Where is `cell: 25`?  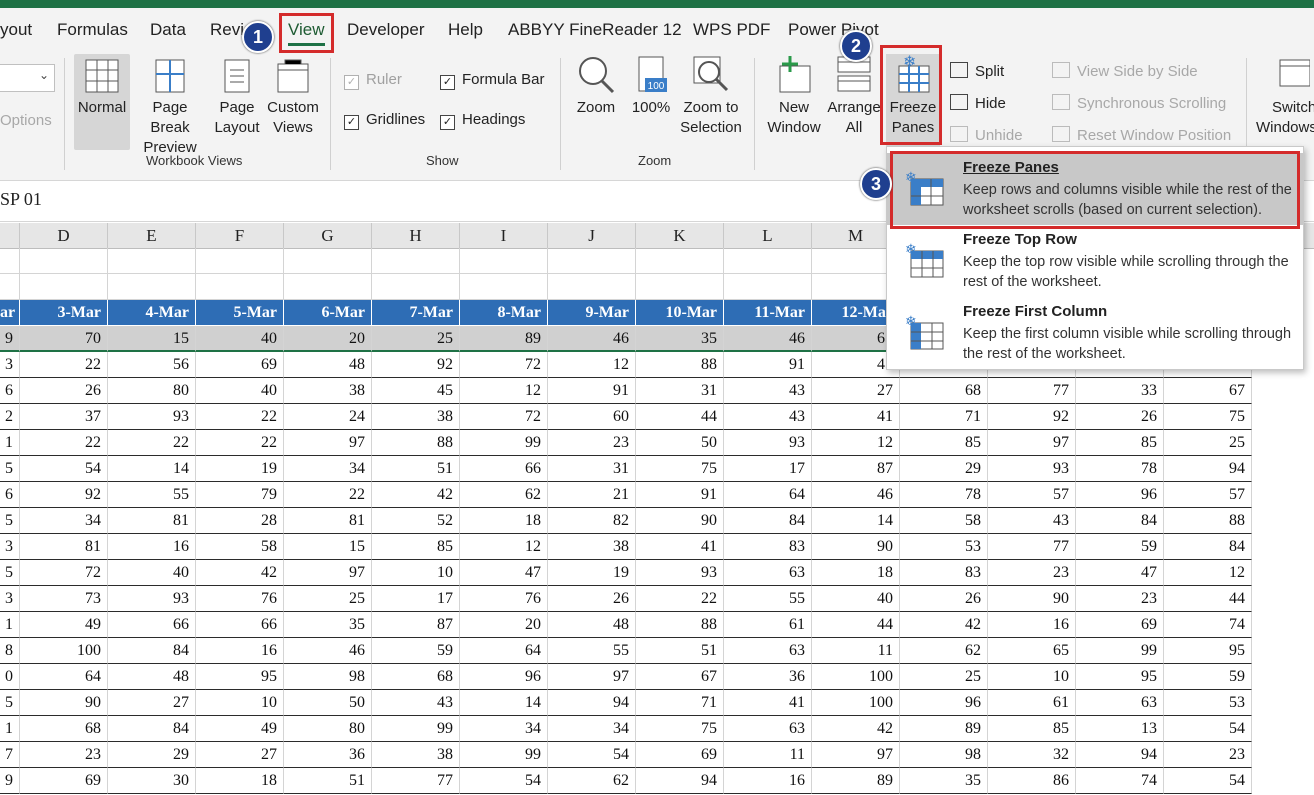 cell: 25 is located at coordinates (416, 339).